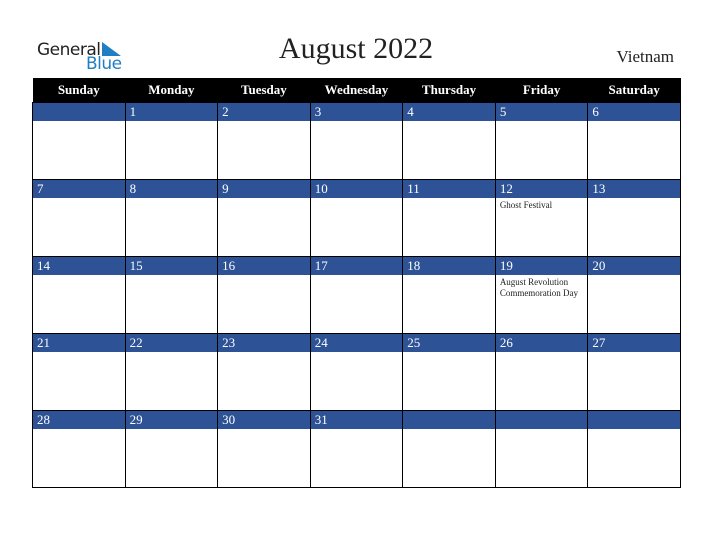 The height and width of the screenshot is (550, 712). I want to click on day-cell: 30, so click(264, 449).